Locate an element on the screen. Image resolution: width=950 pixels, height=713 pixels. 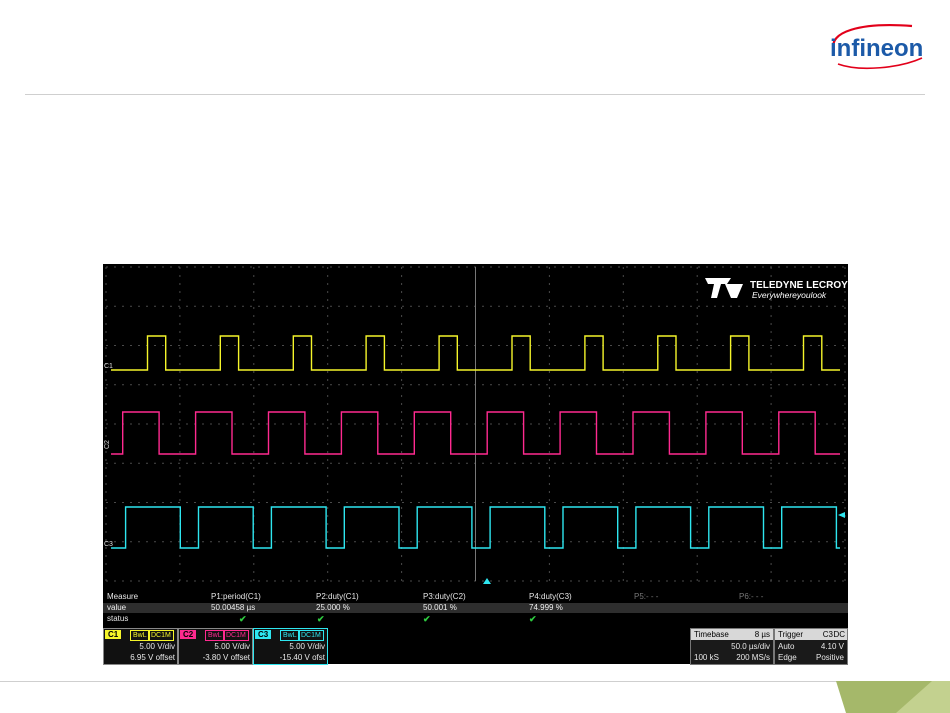
measure-p4-value: 74.999 % is located at coordinates (546, 607).